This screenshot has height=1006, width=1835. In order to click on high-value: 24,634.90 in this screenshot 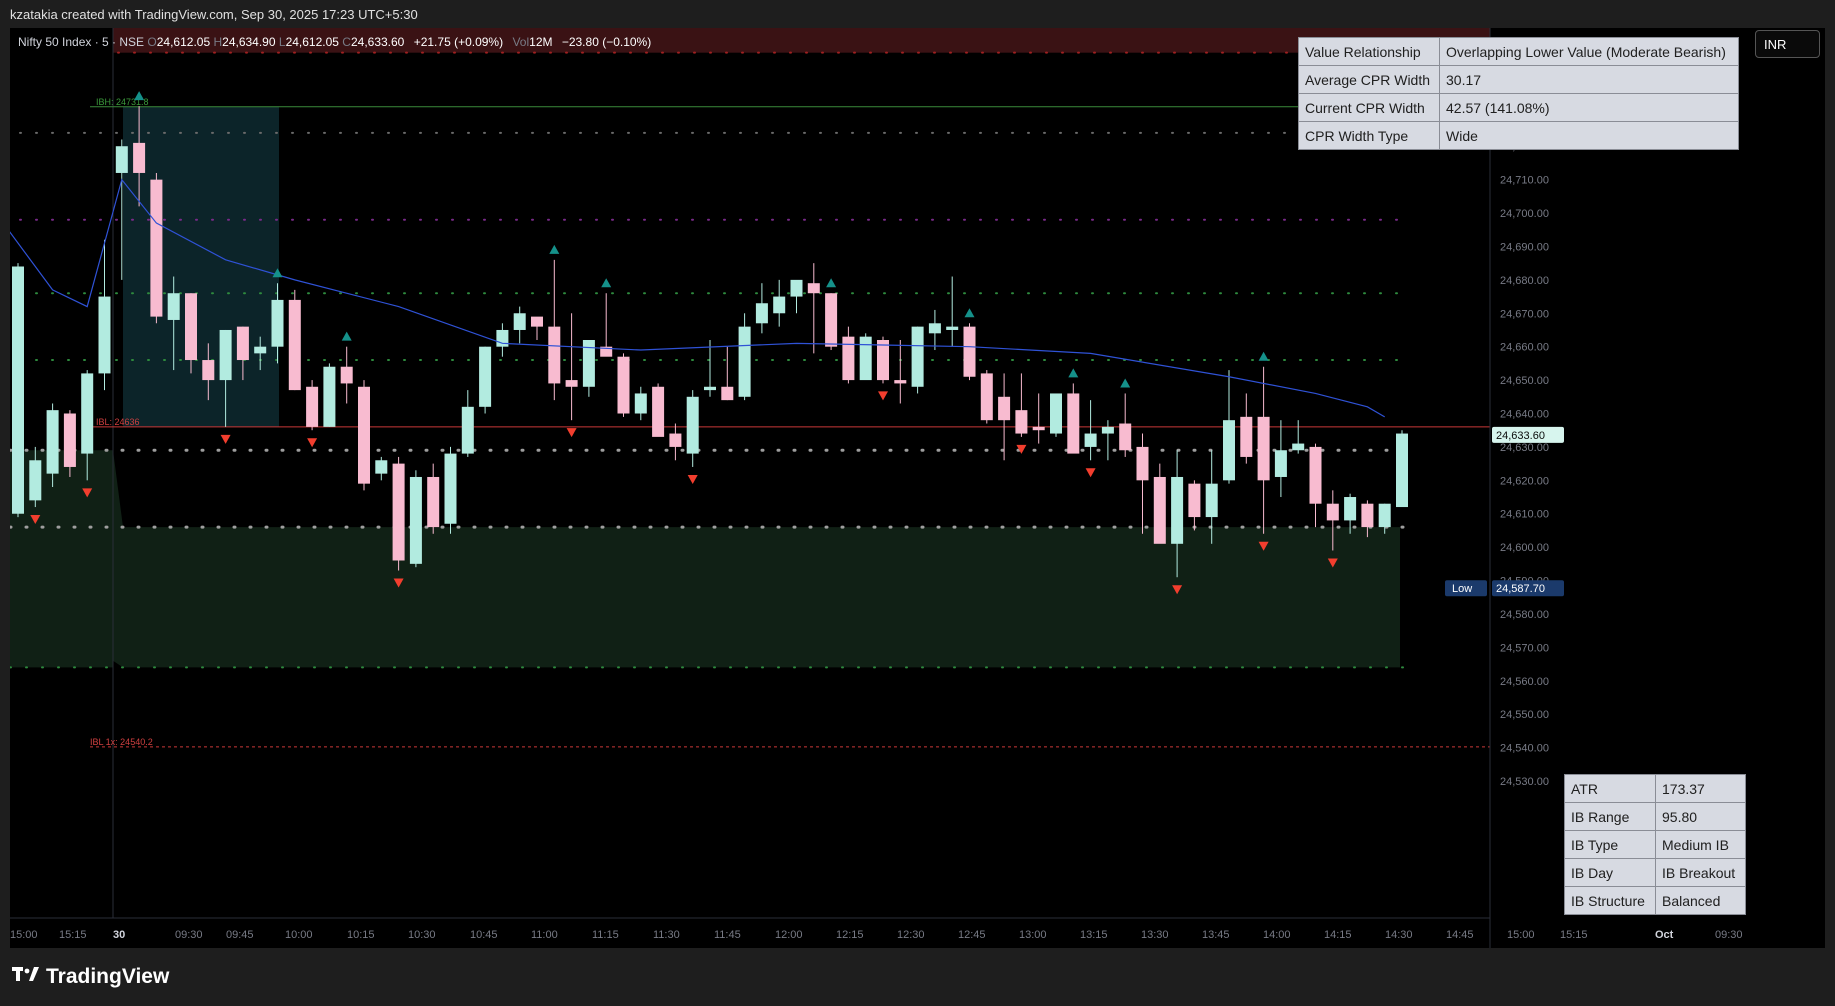, I will do `click(249, 42)`.